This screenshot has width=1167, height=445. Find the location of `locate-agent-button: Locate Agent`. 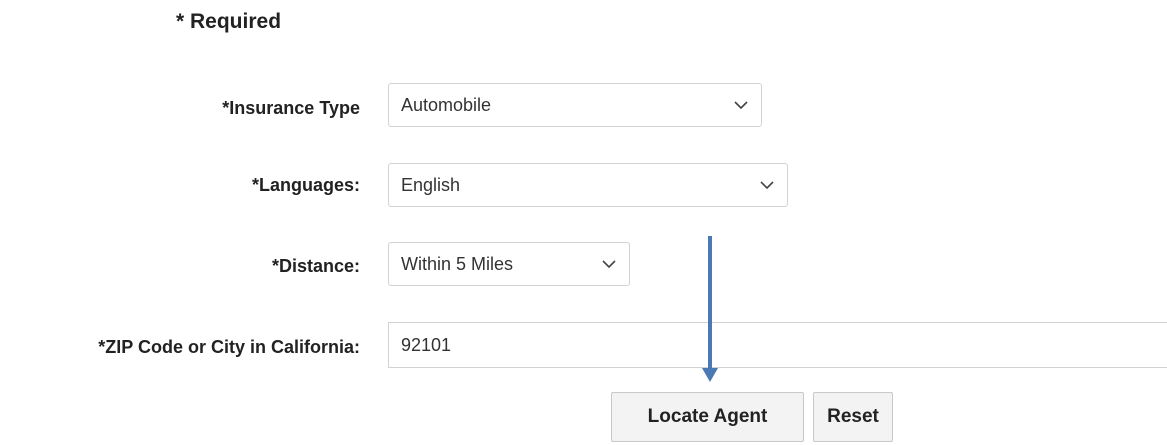

locate-agent-button: Locate Agent is located at coordinates (707, 417).